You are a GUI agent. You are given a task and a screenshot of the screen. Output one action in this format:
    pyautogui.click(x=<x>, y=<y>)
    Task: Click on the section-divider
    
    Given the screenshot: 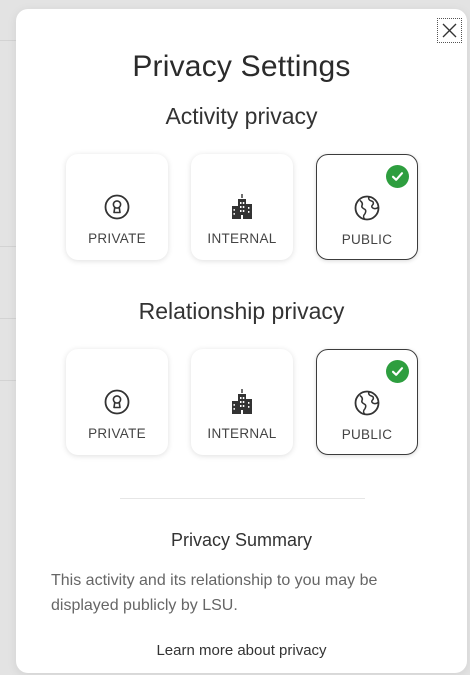 What is the action you would take?
    pyautogui.click(x=242, y=498)
    